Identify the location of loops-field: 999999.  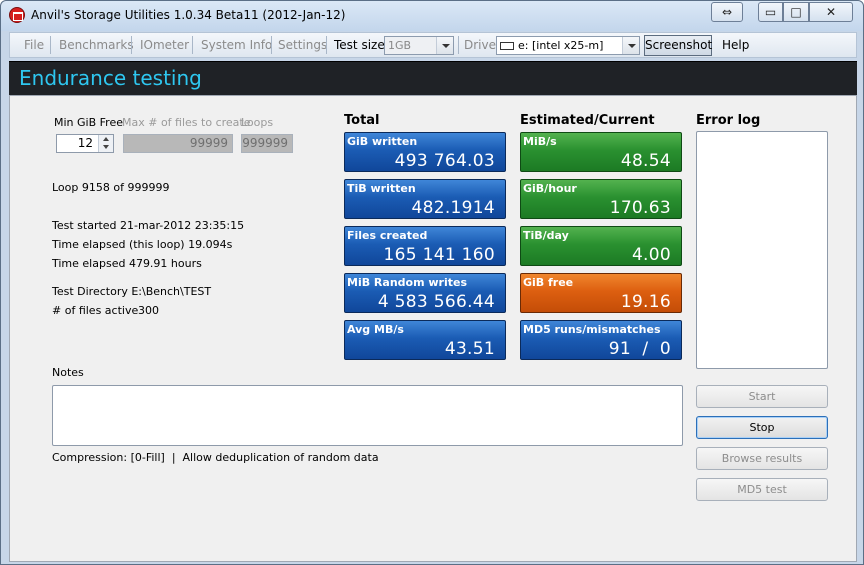
(267, 143).